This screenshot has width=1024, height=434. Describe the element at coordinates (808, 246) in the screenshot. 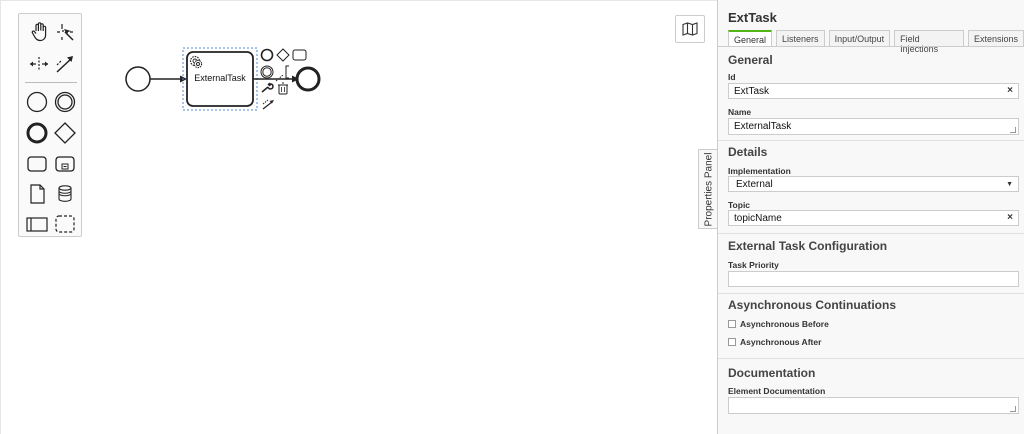

I see `external-task-group-title: External Task Configuration` at that location.